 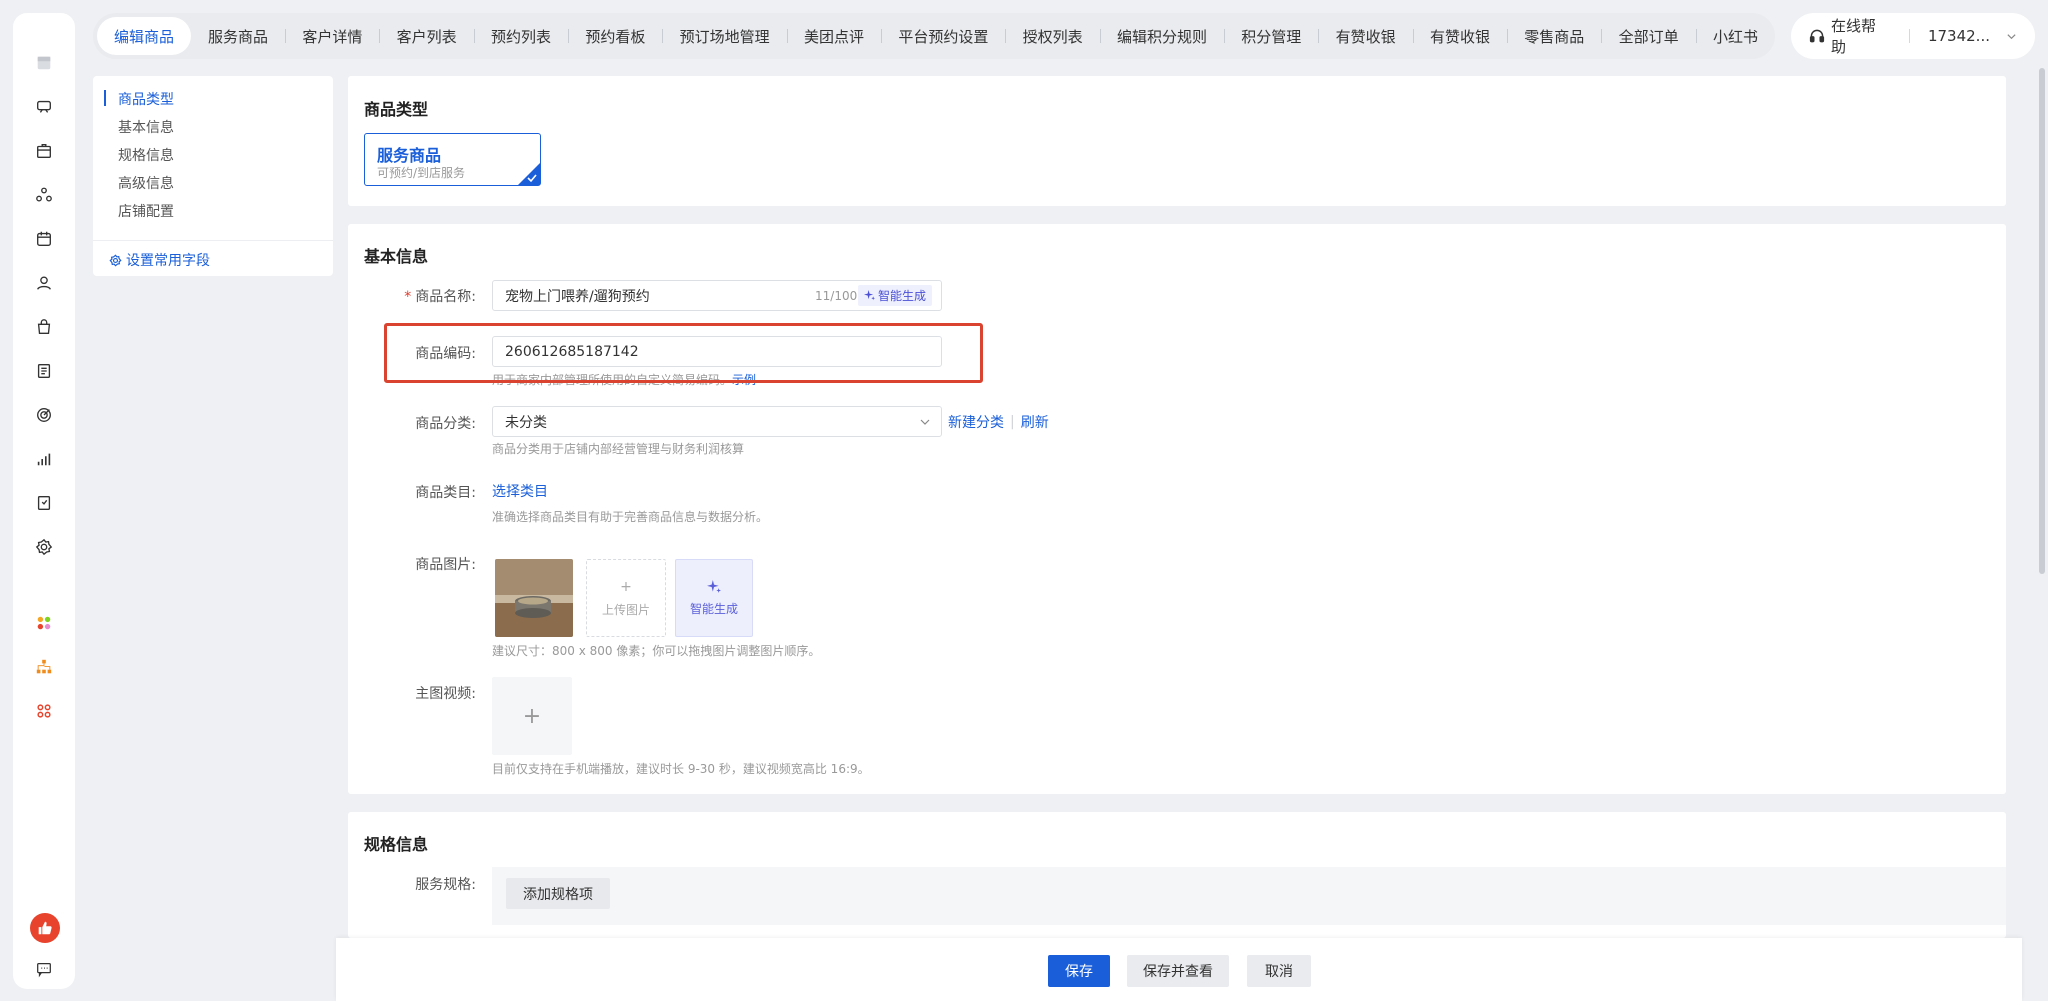 I want to click on footer-action-bar: 保存 保存并查看 取消, so click(x=1179, y=969).